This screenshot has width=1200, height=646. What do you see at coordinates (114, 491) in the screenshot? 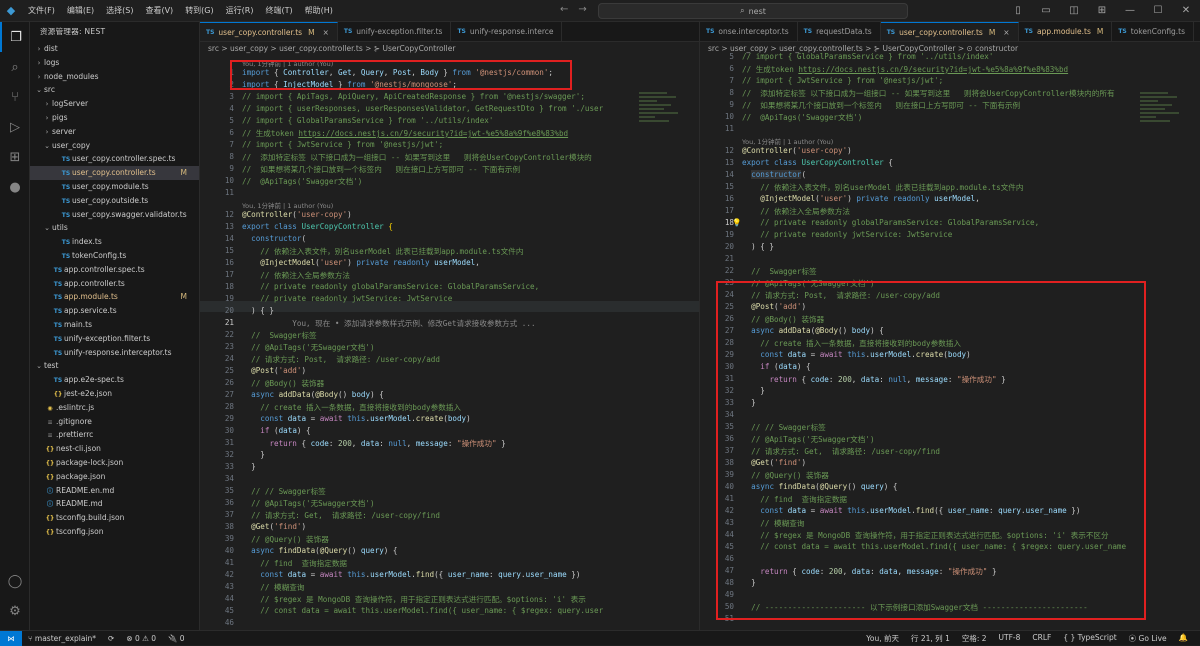
I see `tree-file: ⓘ README.en.md` at bounding box center [114, 491].